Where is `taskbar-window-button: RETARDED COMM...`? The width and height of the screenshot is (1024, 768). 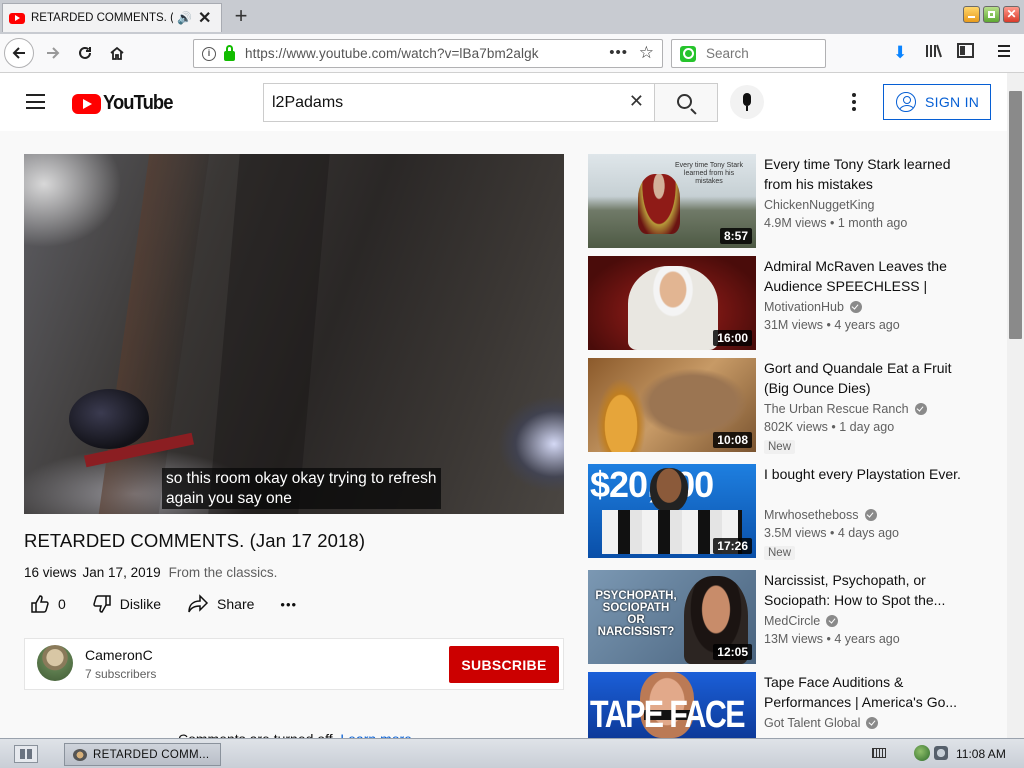
taskbar-window-button: RETARDED COMM... is located at coordinates (142, 754).